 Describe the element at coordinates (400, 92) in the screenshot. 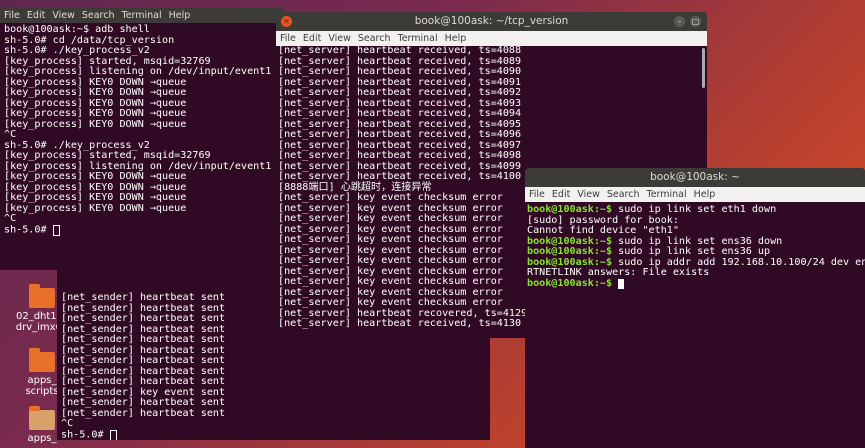

I see `terminal-line: [net_server] heartbeat received, ts=4092` at that location.